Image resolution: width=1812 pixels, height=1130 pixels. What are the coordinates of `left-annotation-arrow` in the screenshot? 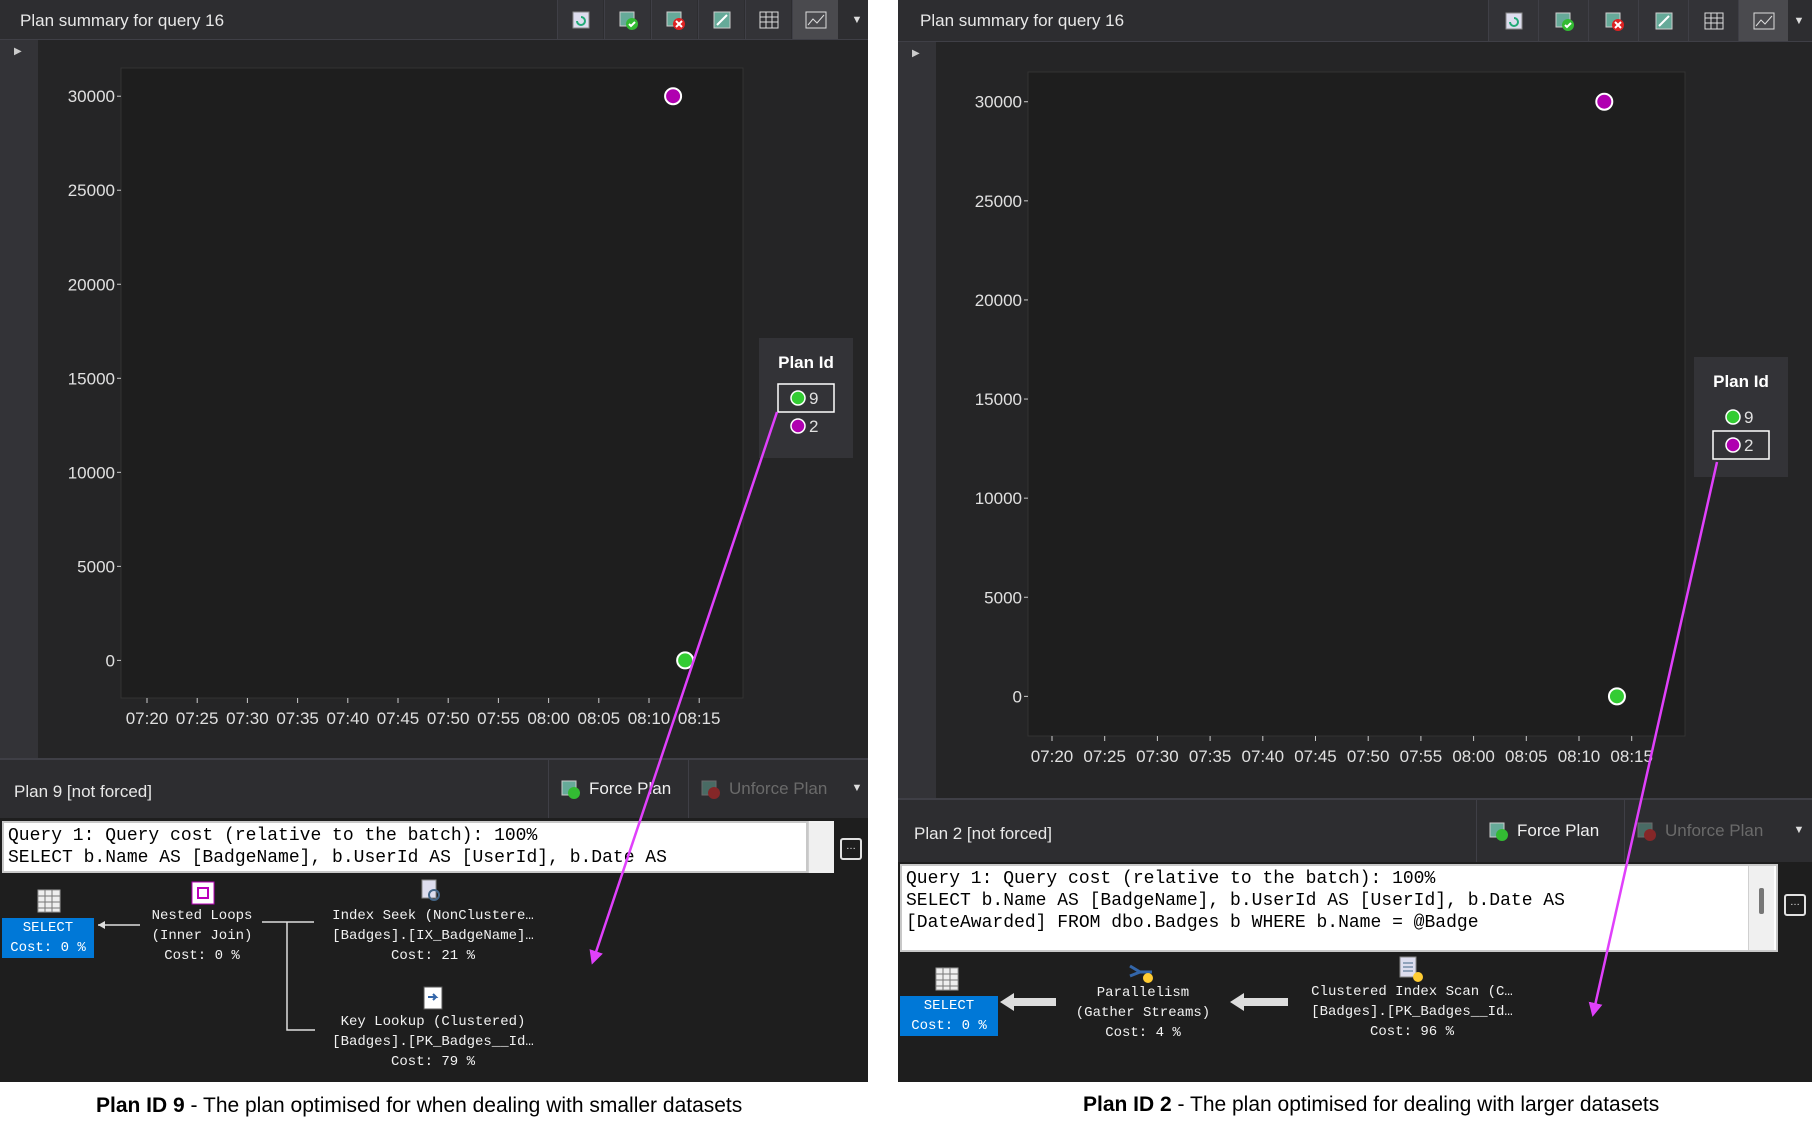 It's located at (684, 688).